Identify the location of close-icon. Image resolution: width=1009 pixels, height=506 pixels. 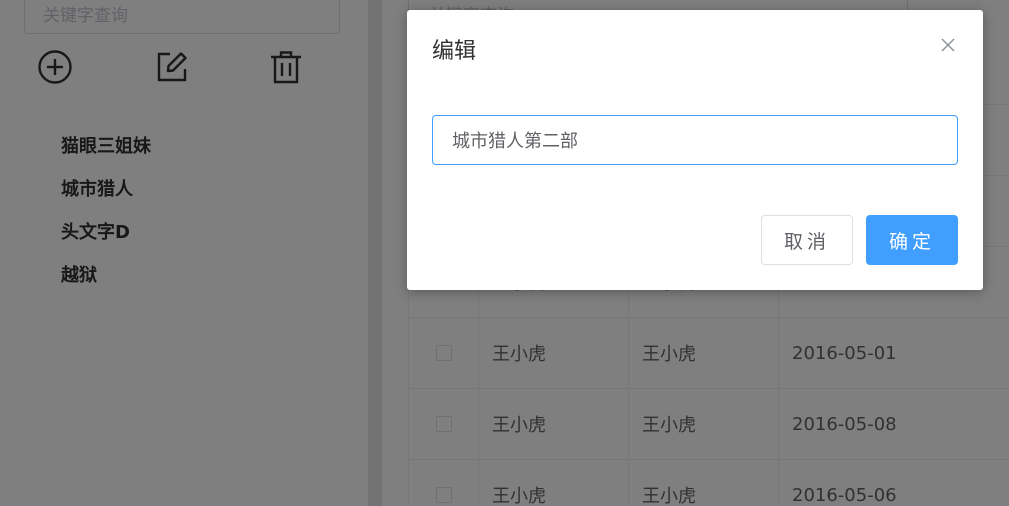
(948, 45).